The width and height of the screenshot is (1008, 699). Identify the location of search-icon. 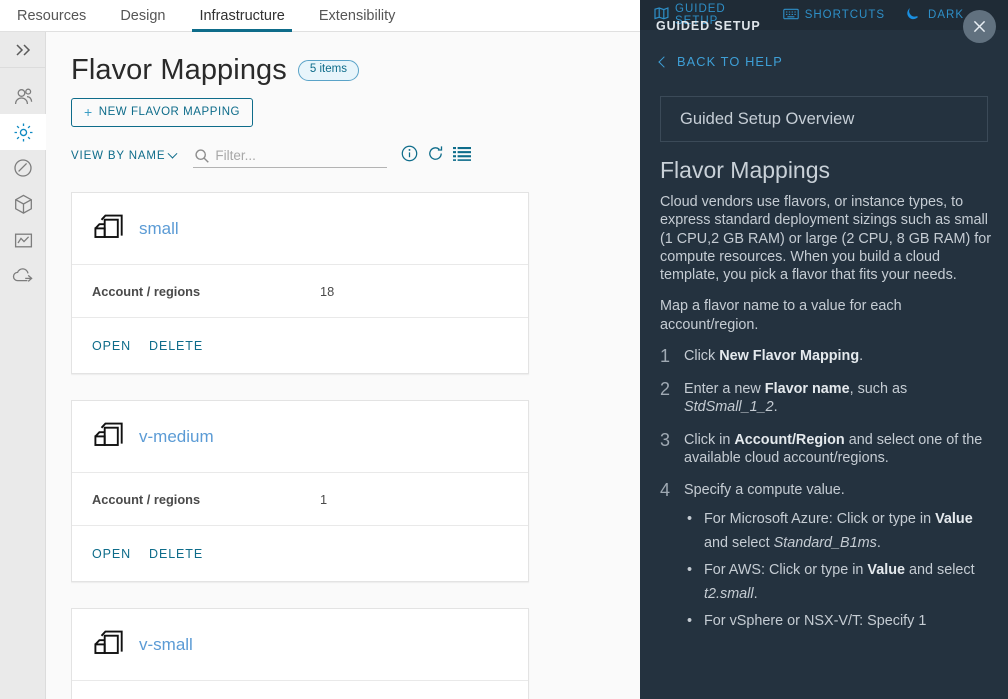
(202, 158).